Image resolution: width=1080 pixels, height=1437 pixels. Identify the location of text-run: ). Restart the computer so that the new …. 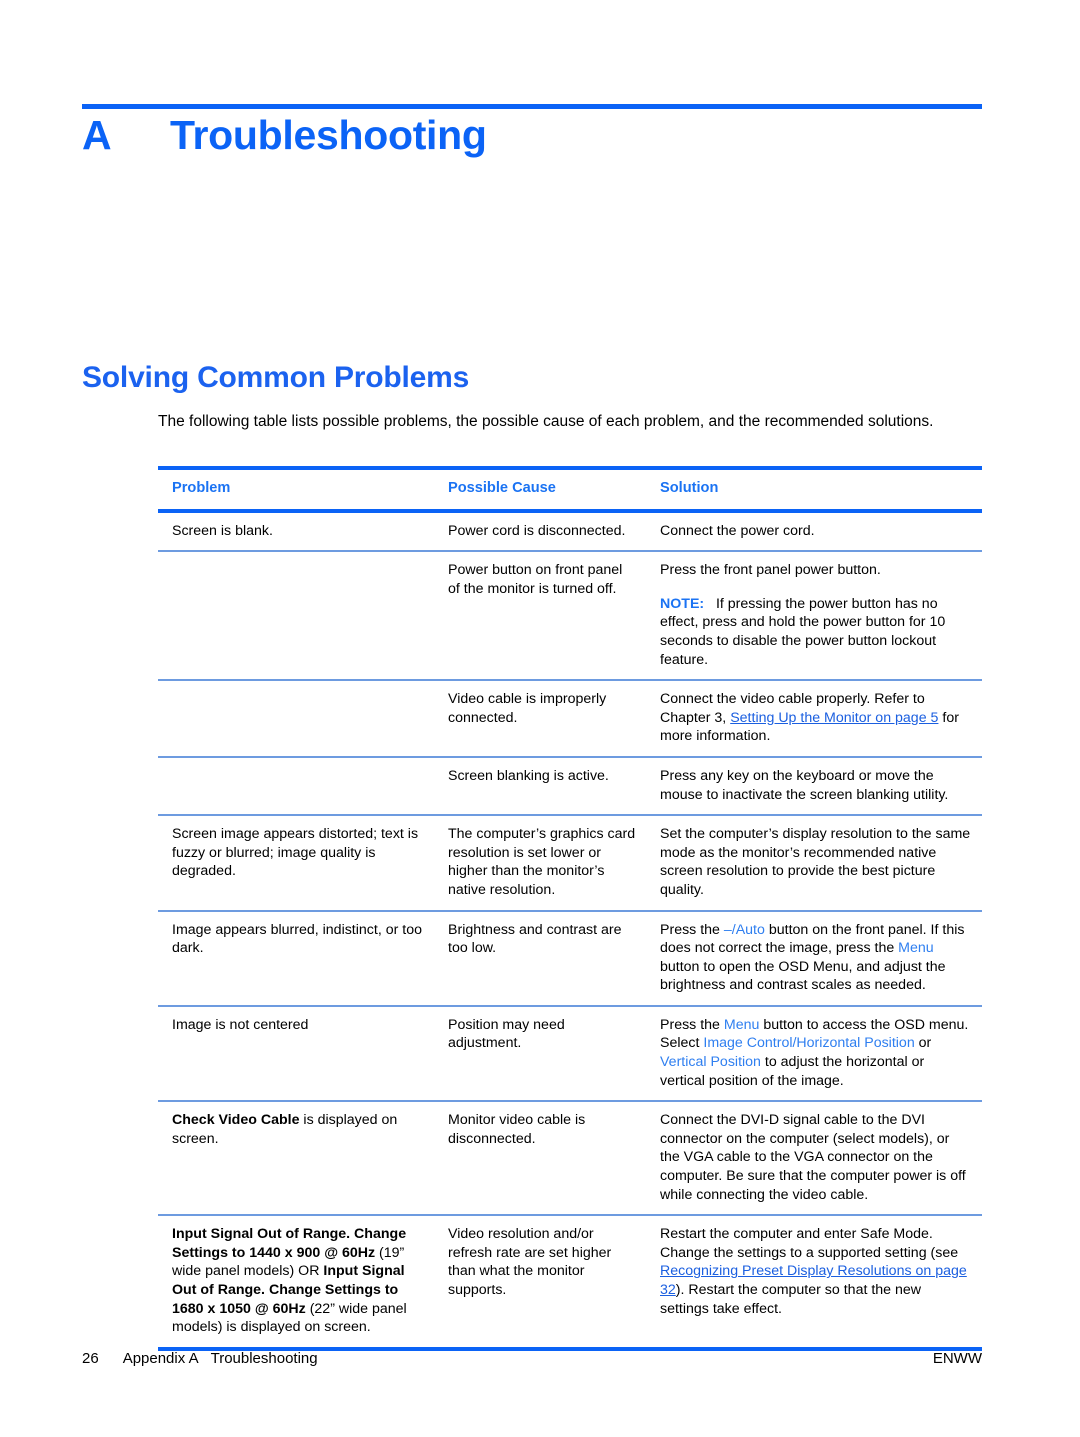
(791, 1299).